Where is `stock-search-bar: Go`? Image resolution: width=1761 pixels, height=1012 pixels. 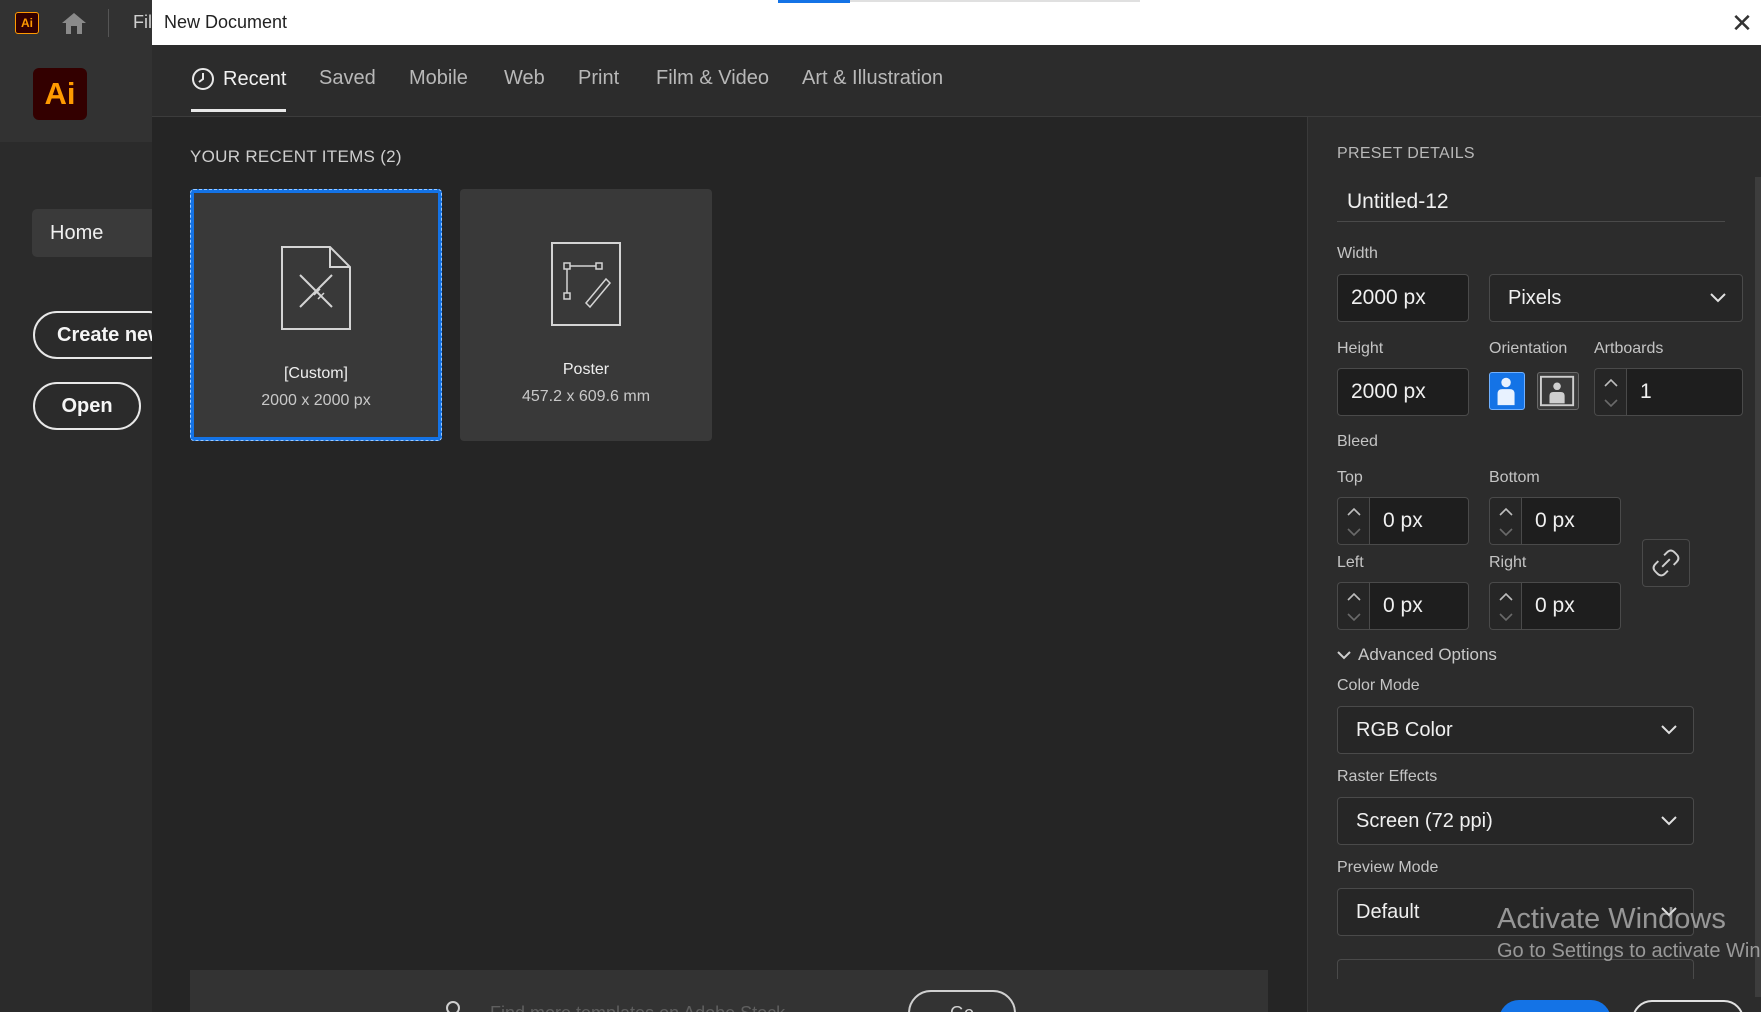
stock-search-bar: Go is located at coordinates (729, 991).